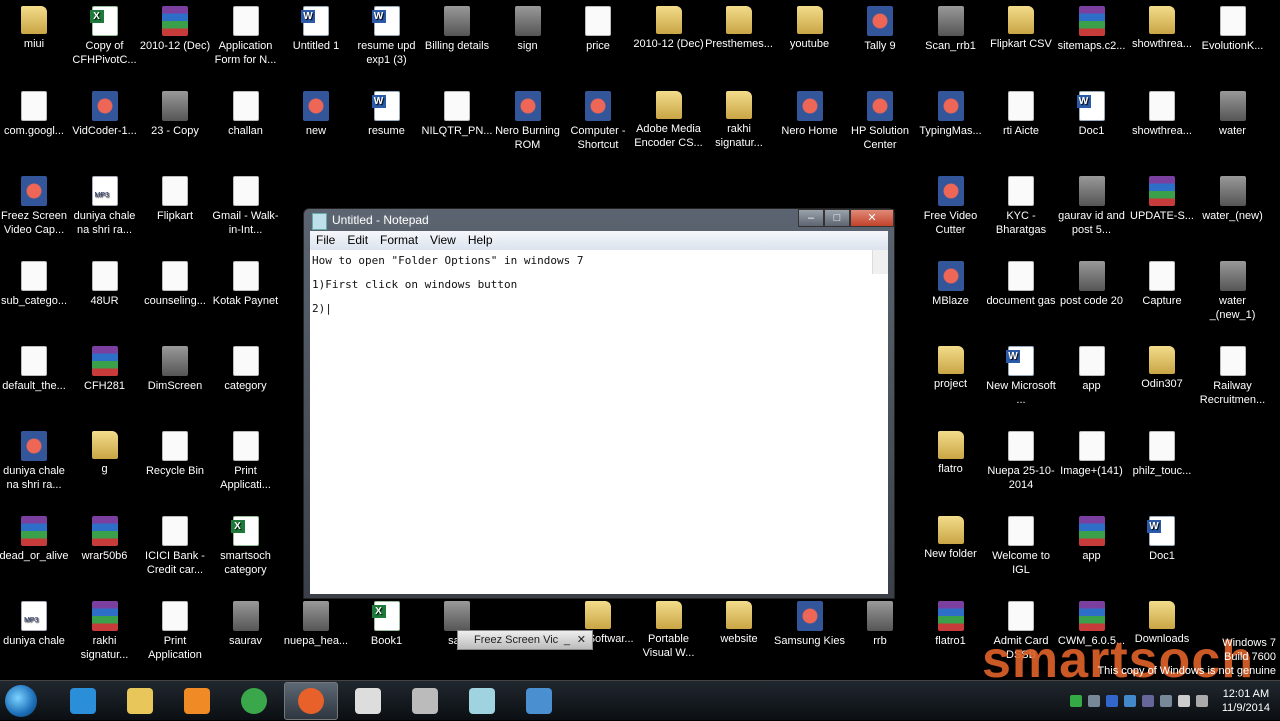  I want to click on network-icon, so click(1093, 701).